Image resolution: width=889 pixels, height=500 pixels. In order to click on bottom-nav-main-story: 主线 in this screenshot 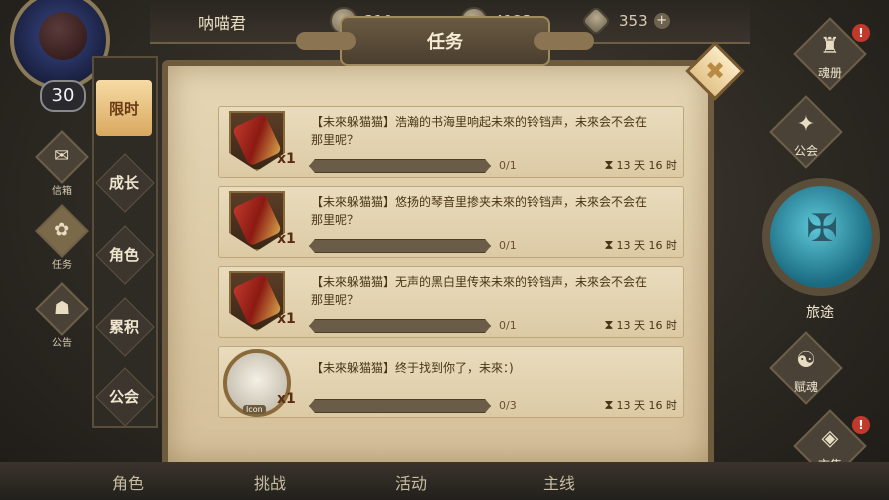, I will do `click(559, 482)`.